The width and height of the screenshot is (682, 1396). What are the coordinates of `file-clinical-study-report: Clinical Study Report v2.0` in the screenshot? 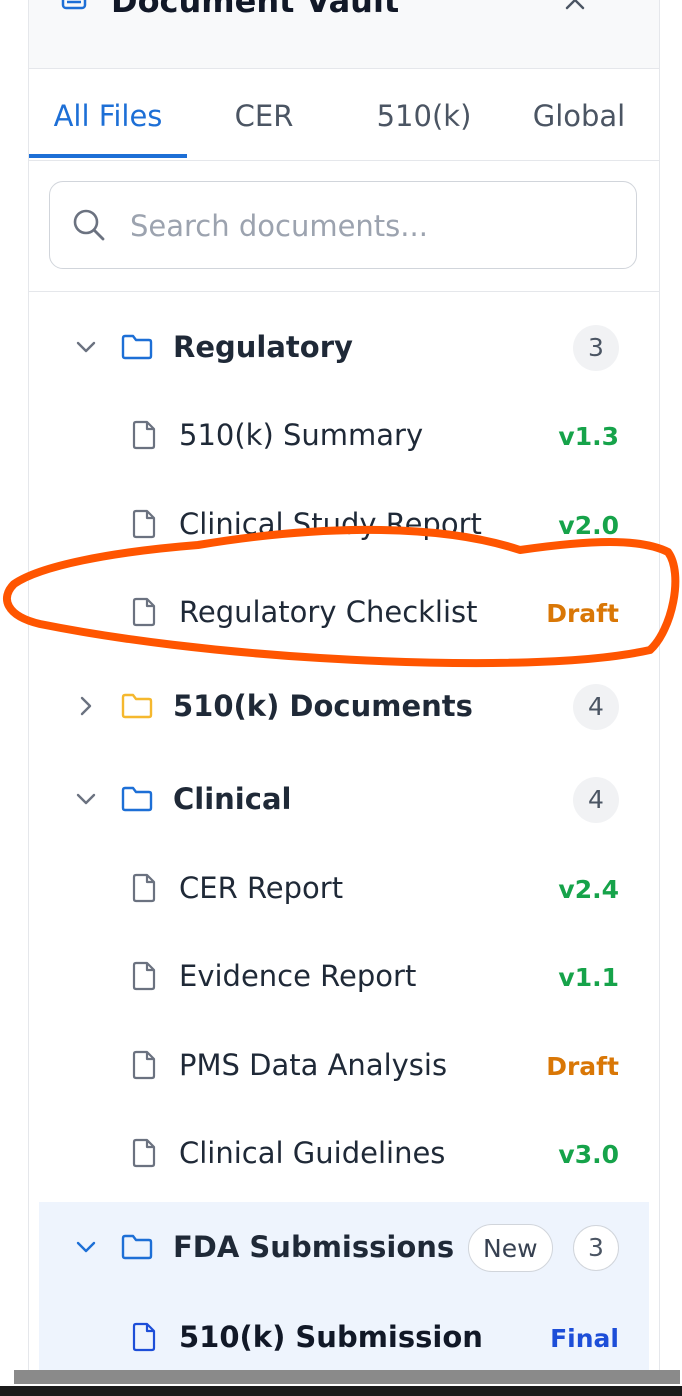 It's located at (344, 525).